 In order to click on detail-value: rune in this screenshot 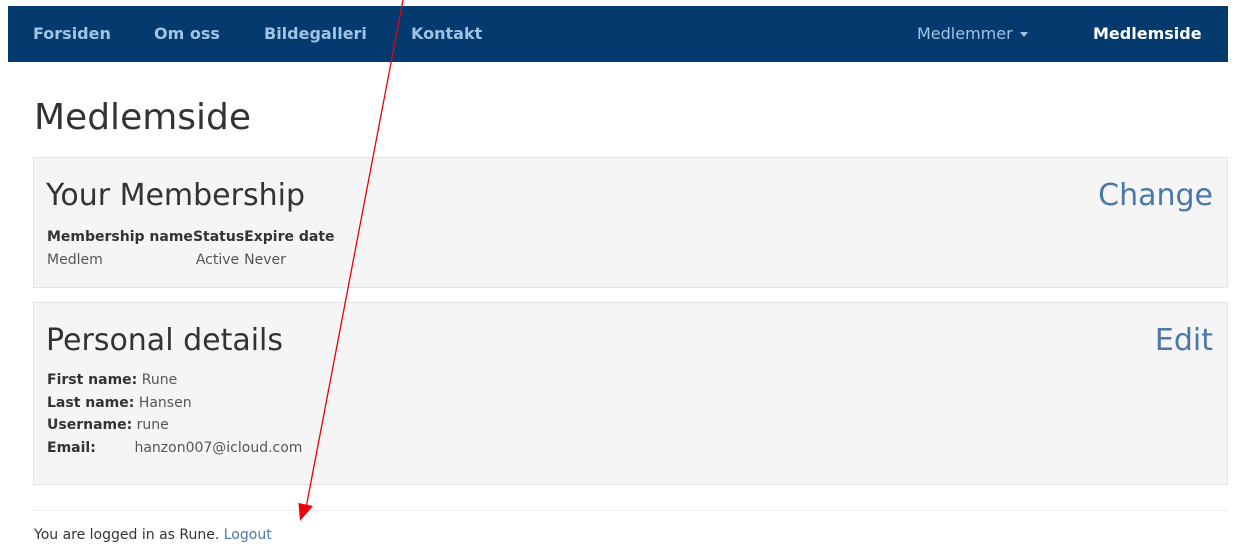, I will do `click(152, 425)`.